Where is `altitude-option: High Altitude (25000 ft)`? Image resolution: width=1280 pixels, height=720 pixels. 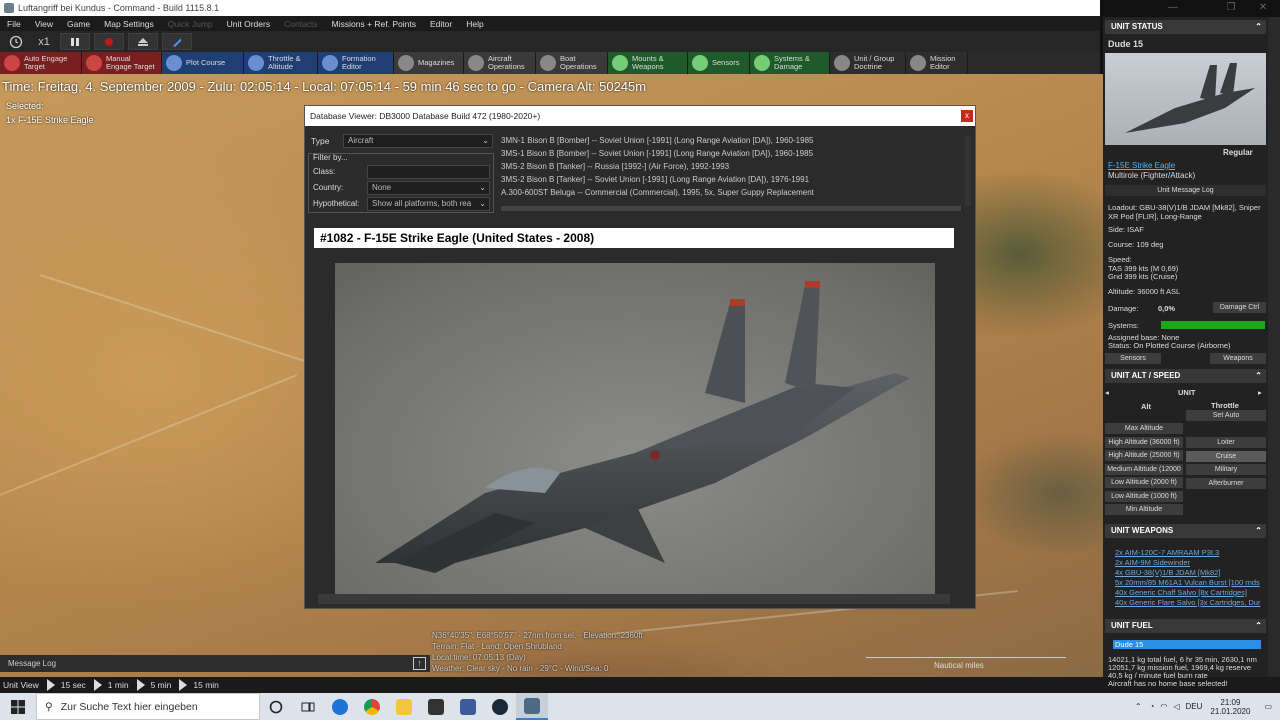 altitude-option: High Altitude (25000 ft) is located at coordinates (1144, 455).